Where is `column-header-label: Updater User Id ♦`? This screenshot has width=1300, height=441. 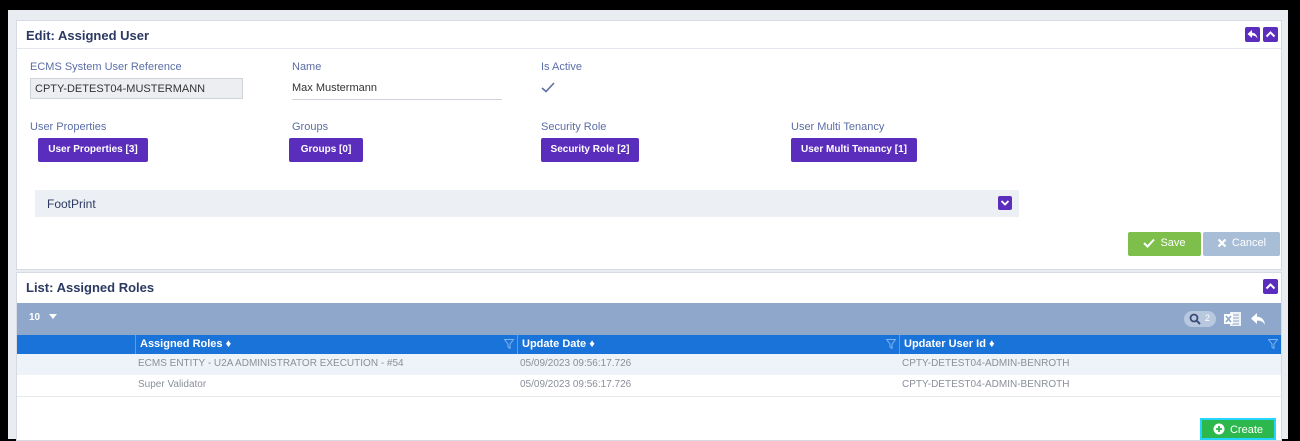
column-header-label: Updater User Id ♦ is located at coordinates (949, 344).